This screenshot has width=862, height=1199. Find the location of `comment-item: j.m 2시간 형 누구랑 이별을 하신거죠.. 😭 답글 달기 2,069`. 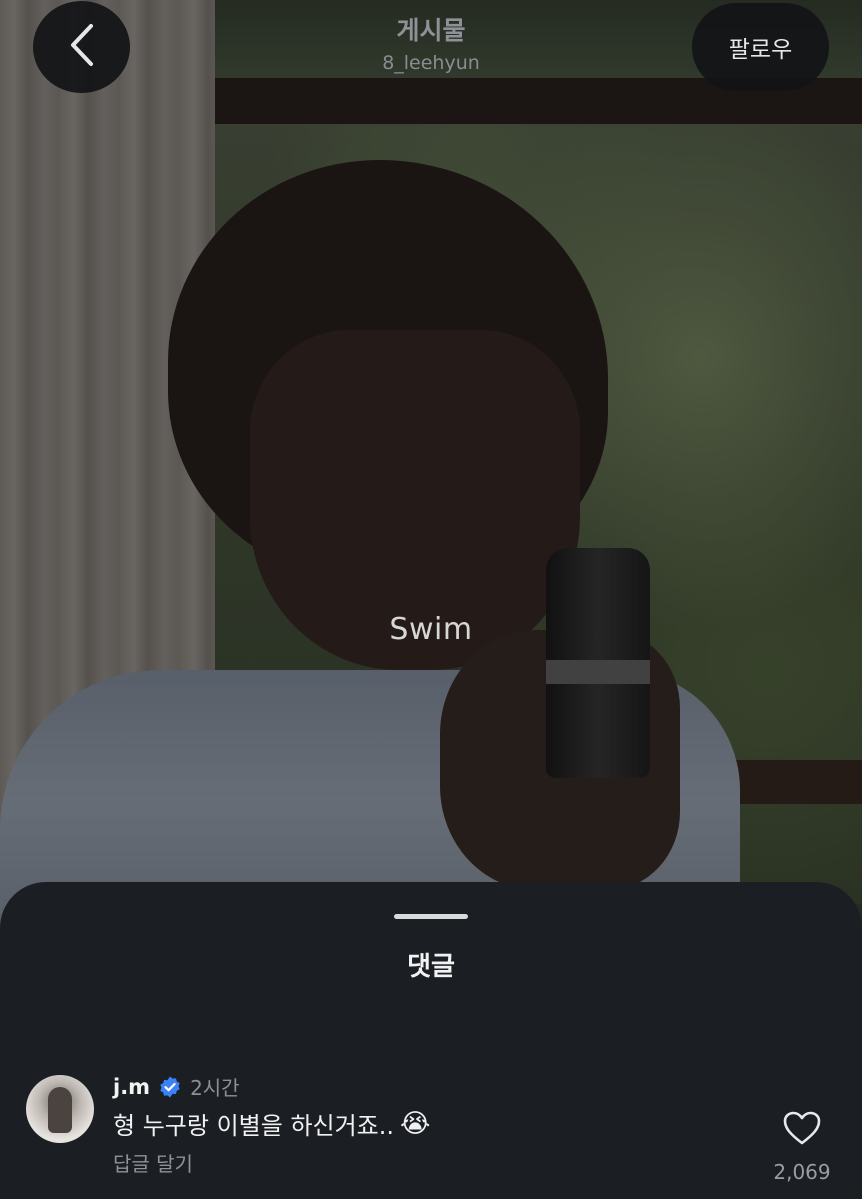

comment-item: j.m 2시간 형 누구랑 이별을 하신거죠.. 😭 답글 달기 2,069 is located at coordinates (431, 1135).